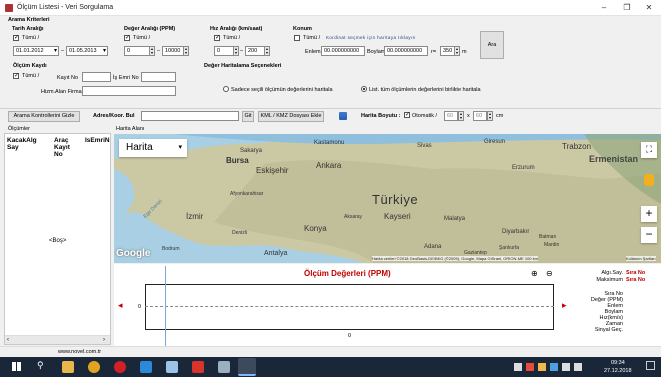 The image size is (661, 377). I want to click on date-all-label: Tümü /, so click(31, 38).